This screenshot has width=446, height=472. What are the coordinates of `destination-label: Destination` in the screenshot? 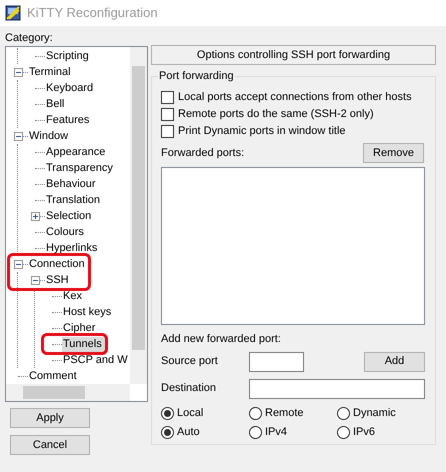 It's located at (189, 388).